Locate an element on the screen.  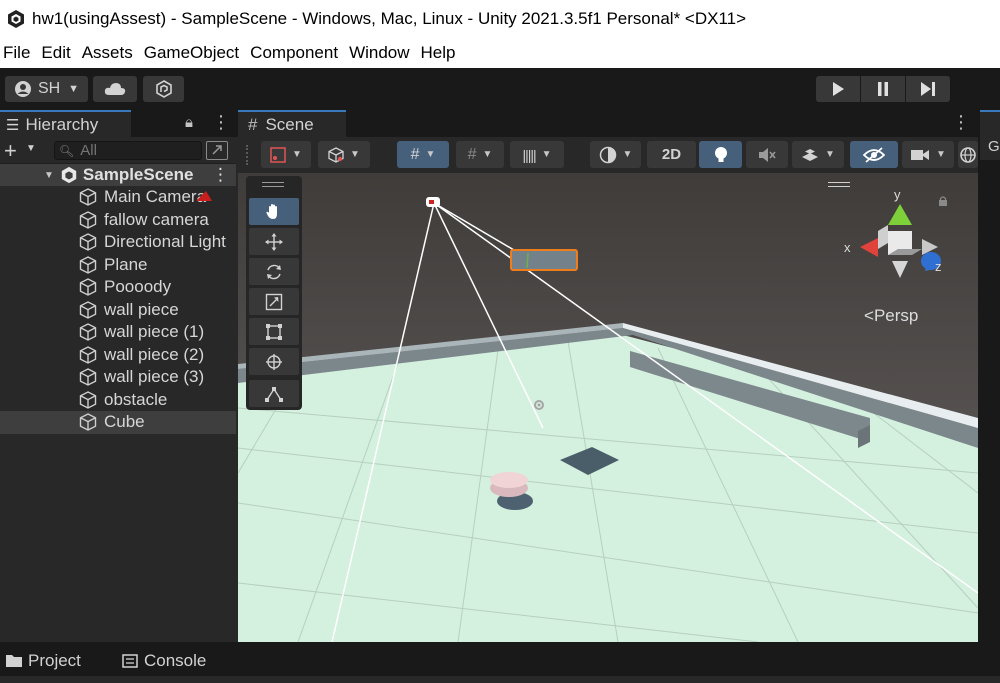
projection-label: Persp is located at coordinates (896, 315).